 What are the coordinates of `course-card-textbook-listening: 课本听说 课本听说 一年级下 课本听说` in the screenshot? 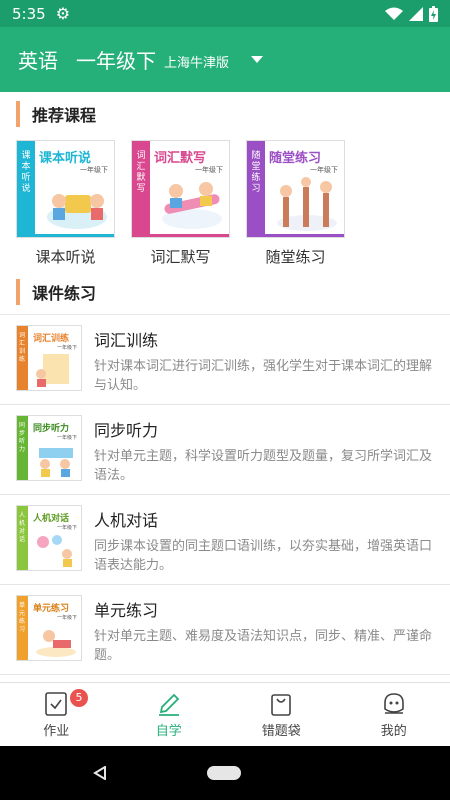 It's located at (65, 205).